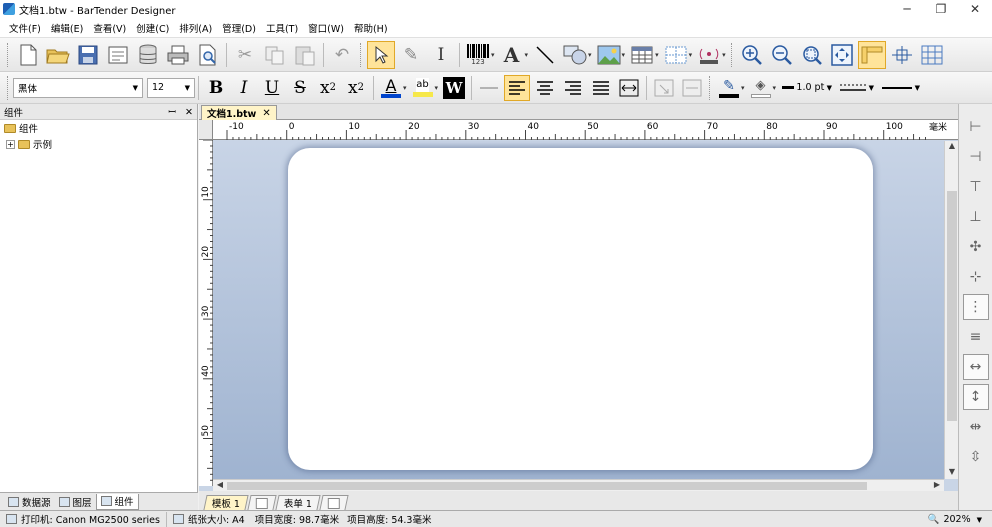  I want to click on table-icon, so click(642, 55).